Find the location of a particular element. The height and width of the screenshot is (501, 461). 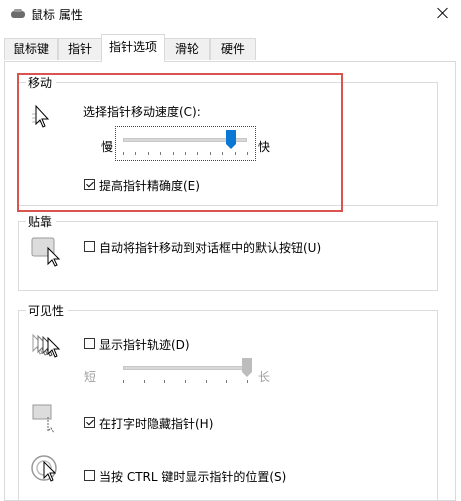

tab-label: 指针选项 is located at coordinates (132, 47).